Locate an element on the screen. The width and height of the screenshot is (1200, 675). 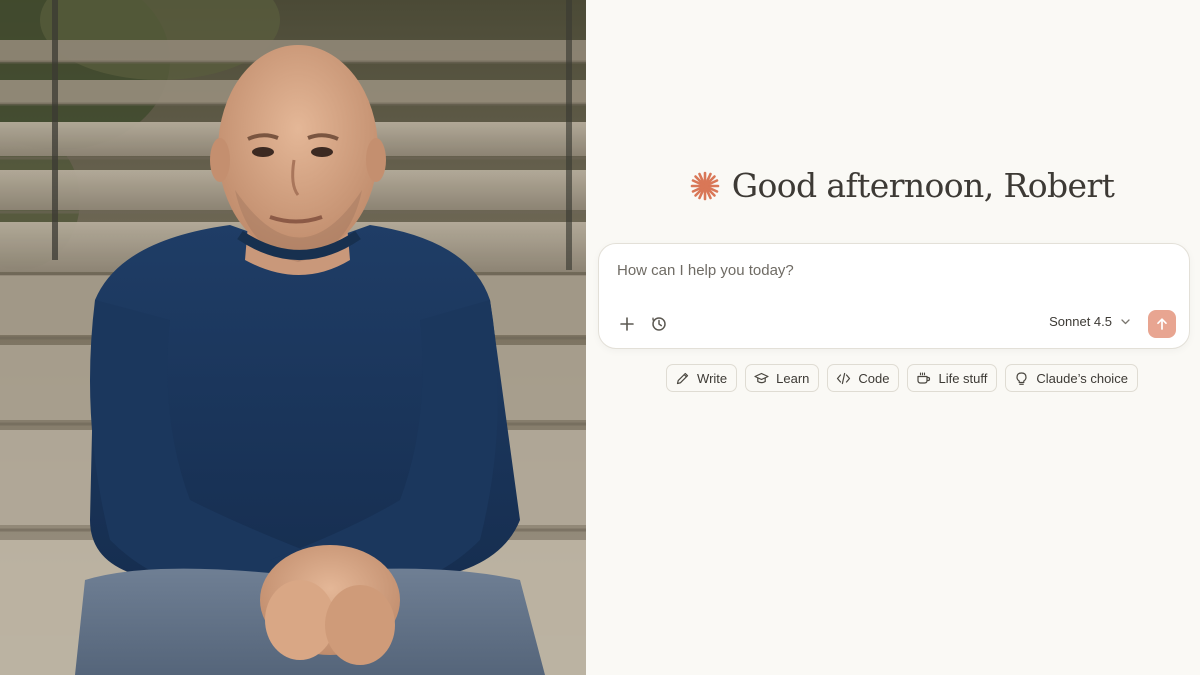
chip-life-stuff: Life stuff is located at coordinates (952, 378).